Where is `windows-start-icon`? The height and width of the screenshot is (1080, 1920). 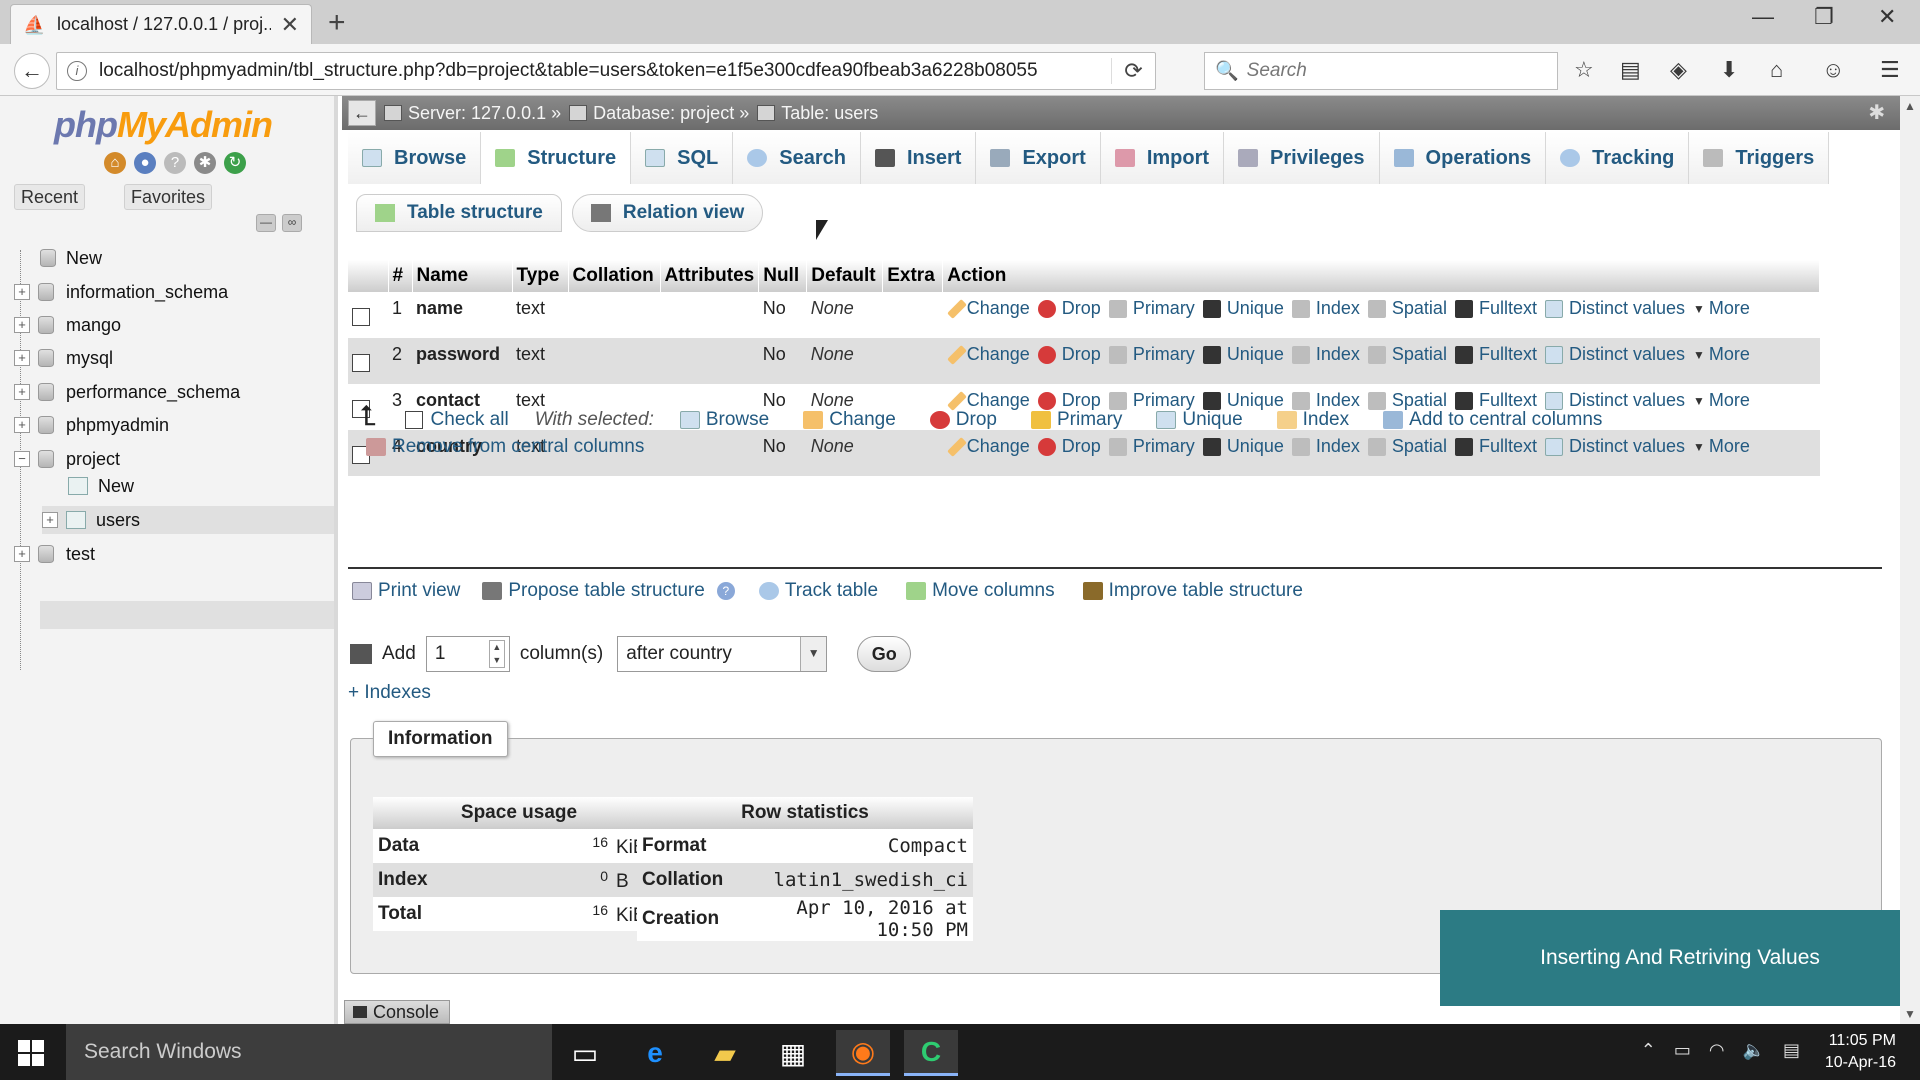
windows-start-icon is located at coordinates (31, 1053).